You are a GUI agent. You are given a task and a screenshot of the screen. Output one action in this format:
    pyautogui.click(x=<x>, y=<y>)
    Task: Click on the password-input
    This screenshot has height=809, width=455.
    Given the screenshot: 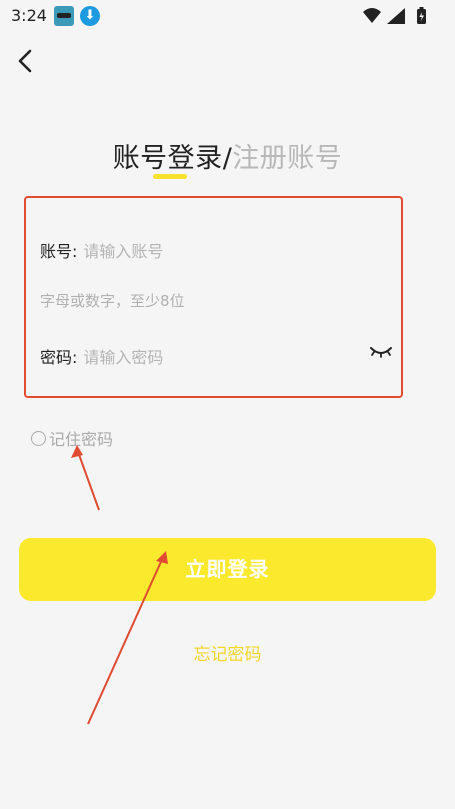 What is the action you would take?
    pyautogui.click(x=200, y=357)
    